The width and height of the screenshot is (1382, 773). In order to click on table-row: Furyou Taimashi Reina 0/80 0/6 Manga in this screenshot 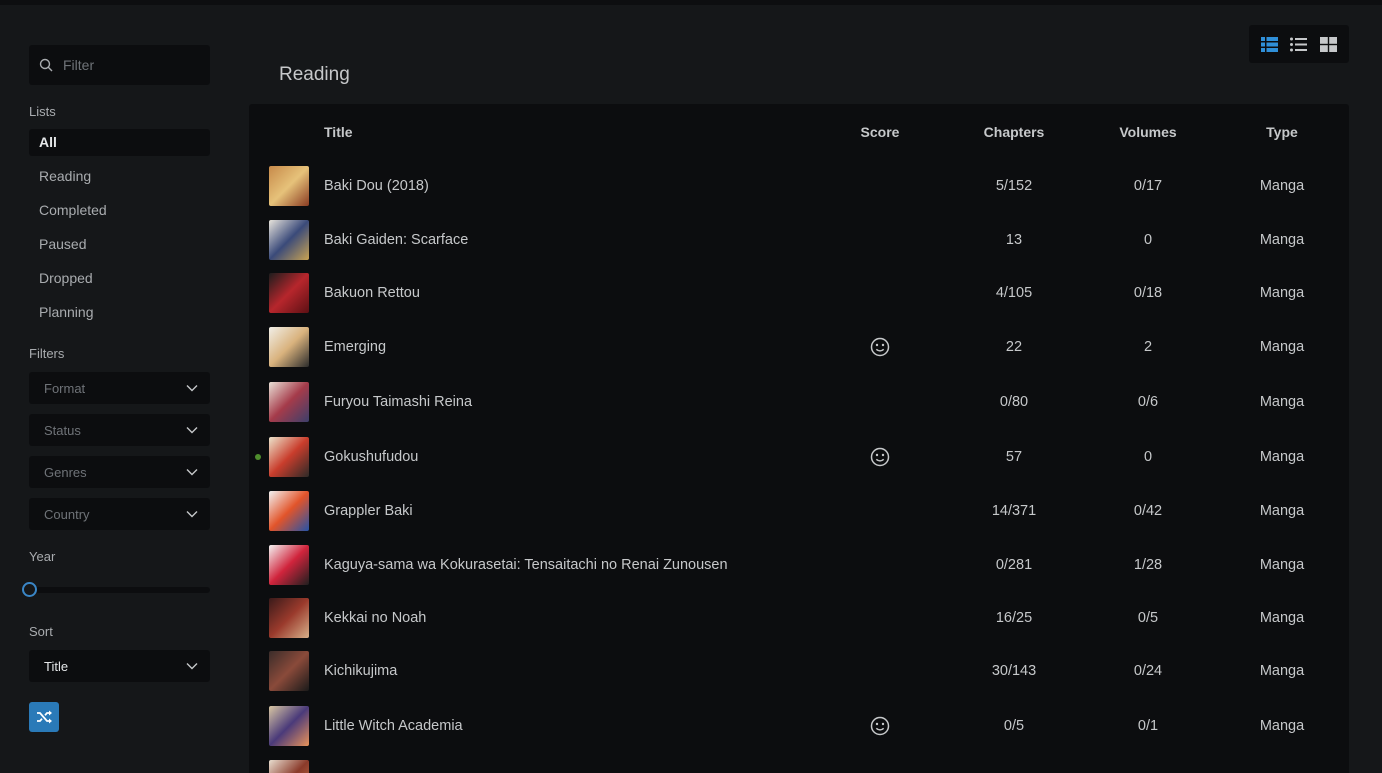, I will do `click(799, 402)`.